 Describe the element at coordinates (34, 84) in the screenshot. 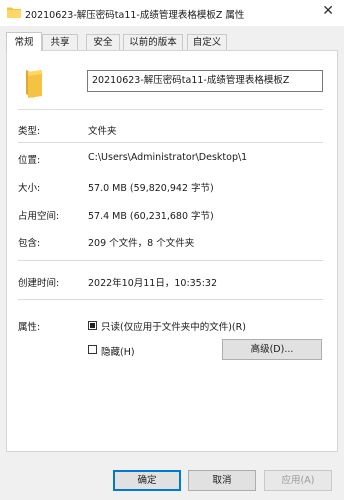

I see `folder-large-icon` at that location.